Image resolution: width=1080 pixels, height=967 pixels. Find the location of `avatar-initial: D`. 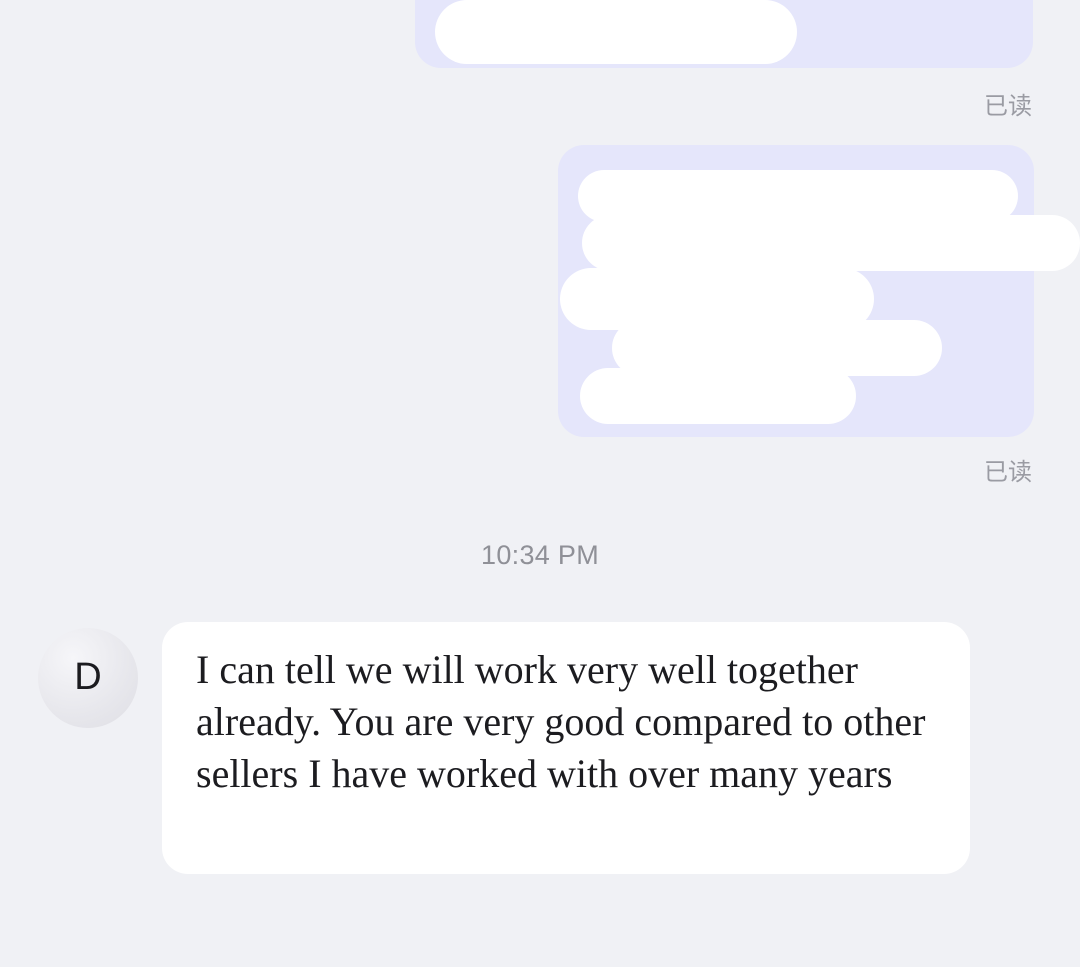

avatar-initial: D is located at coordinates (88, 676).